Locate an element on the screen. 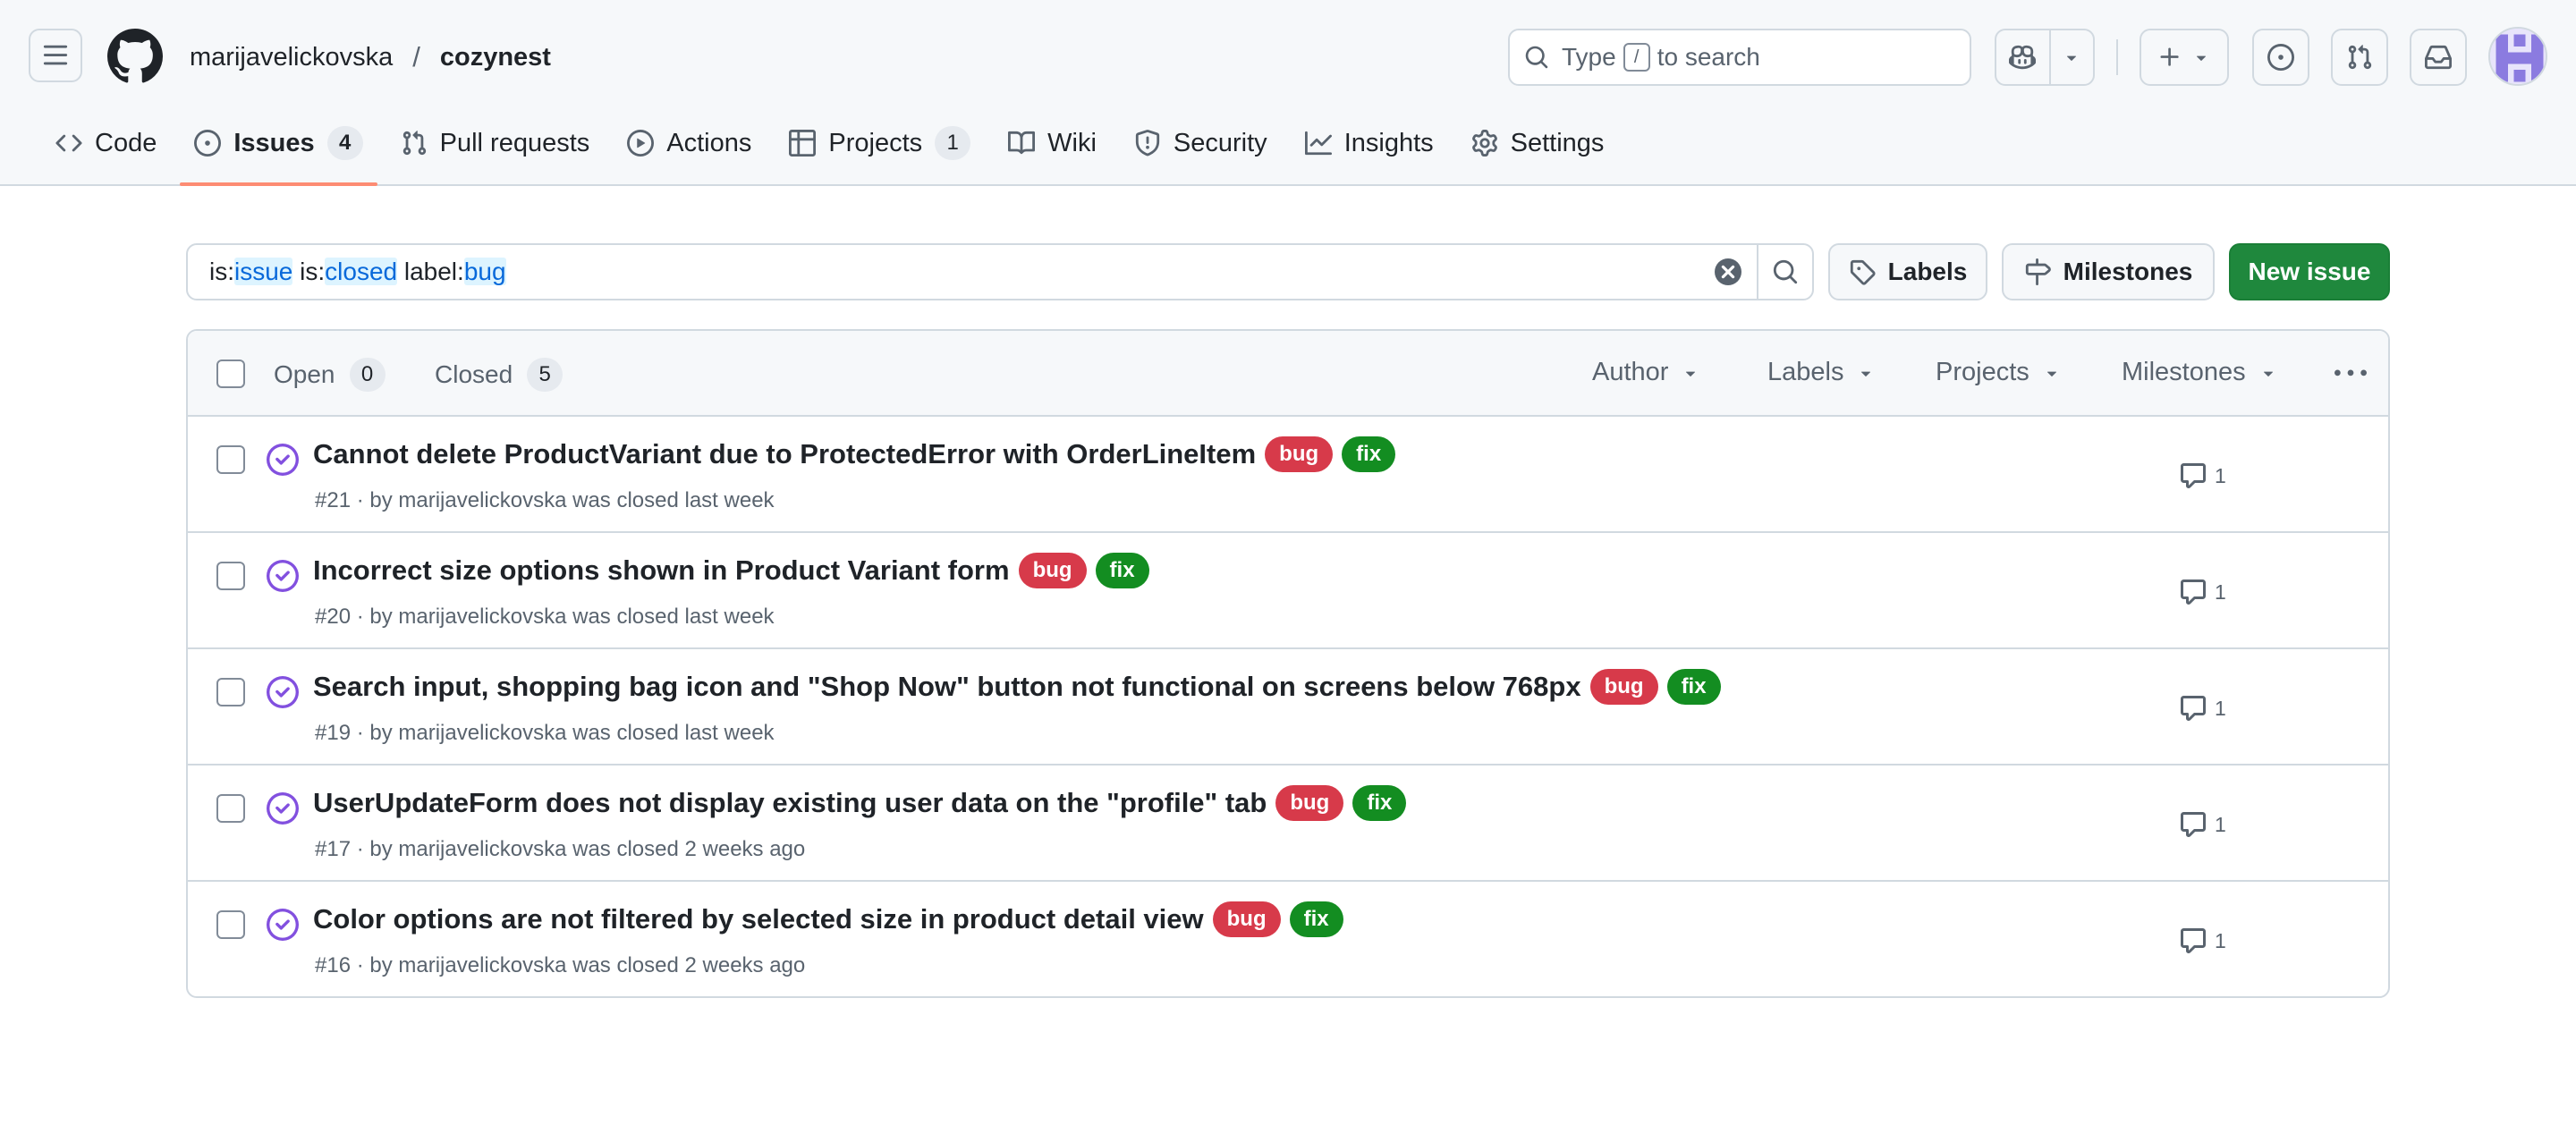  your-pull-requests-button is located at coordinates (2359, 58).